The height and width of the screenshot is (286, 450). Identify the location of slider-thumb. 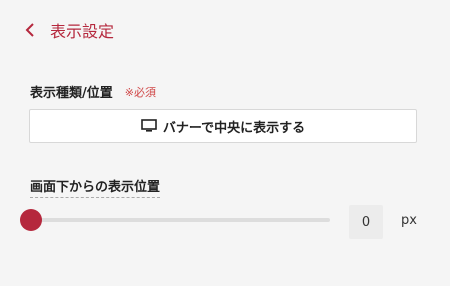
(31, 220).